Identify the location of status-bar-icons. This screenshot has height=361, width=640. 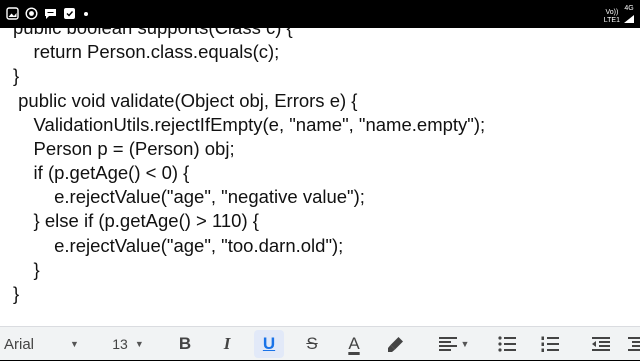
(47, 13).